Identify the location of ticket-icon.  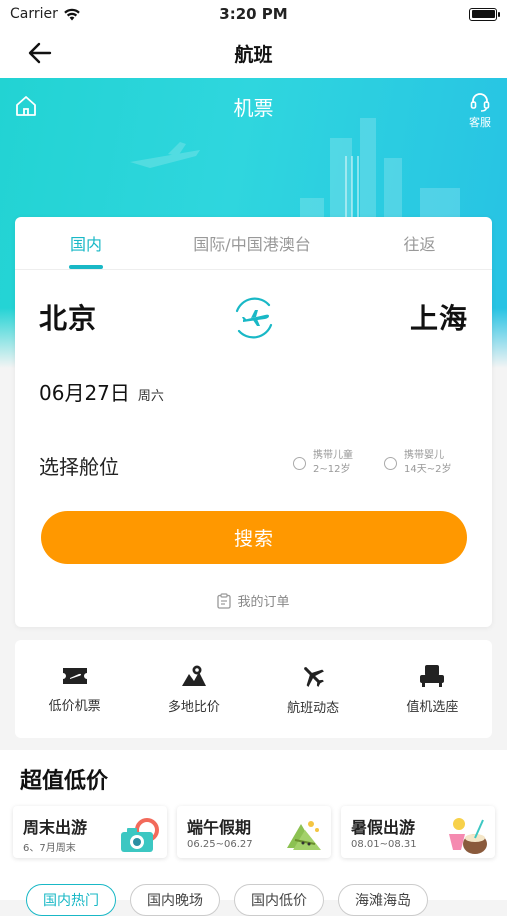
(74, 675).